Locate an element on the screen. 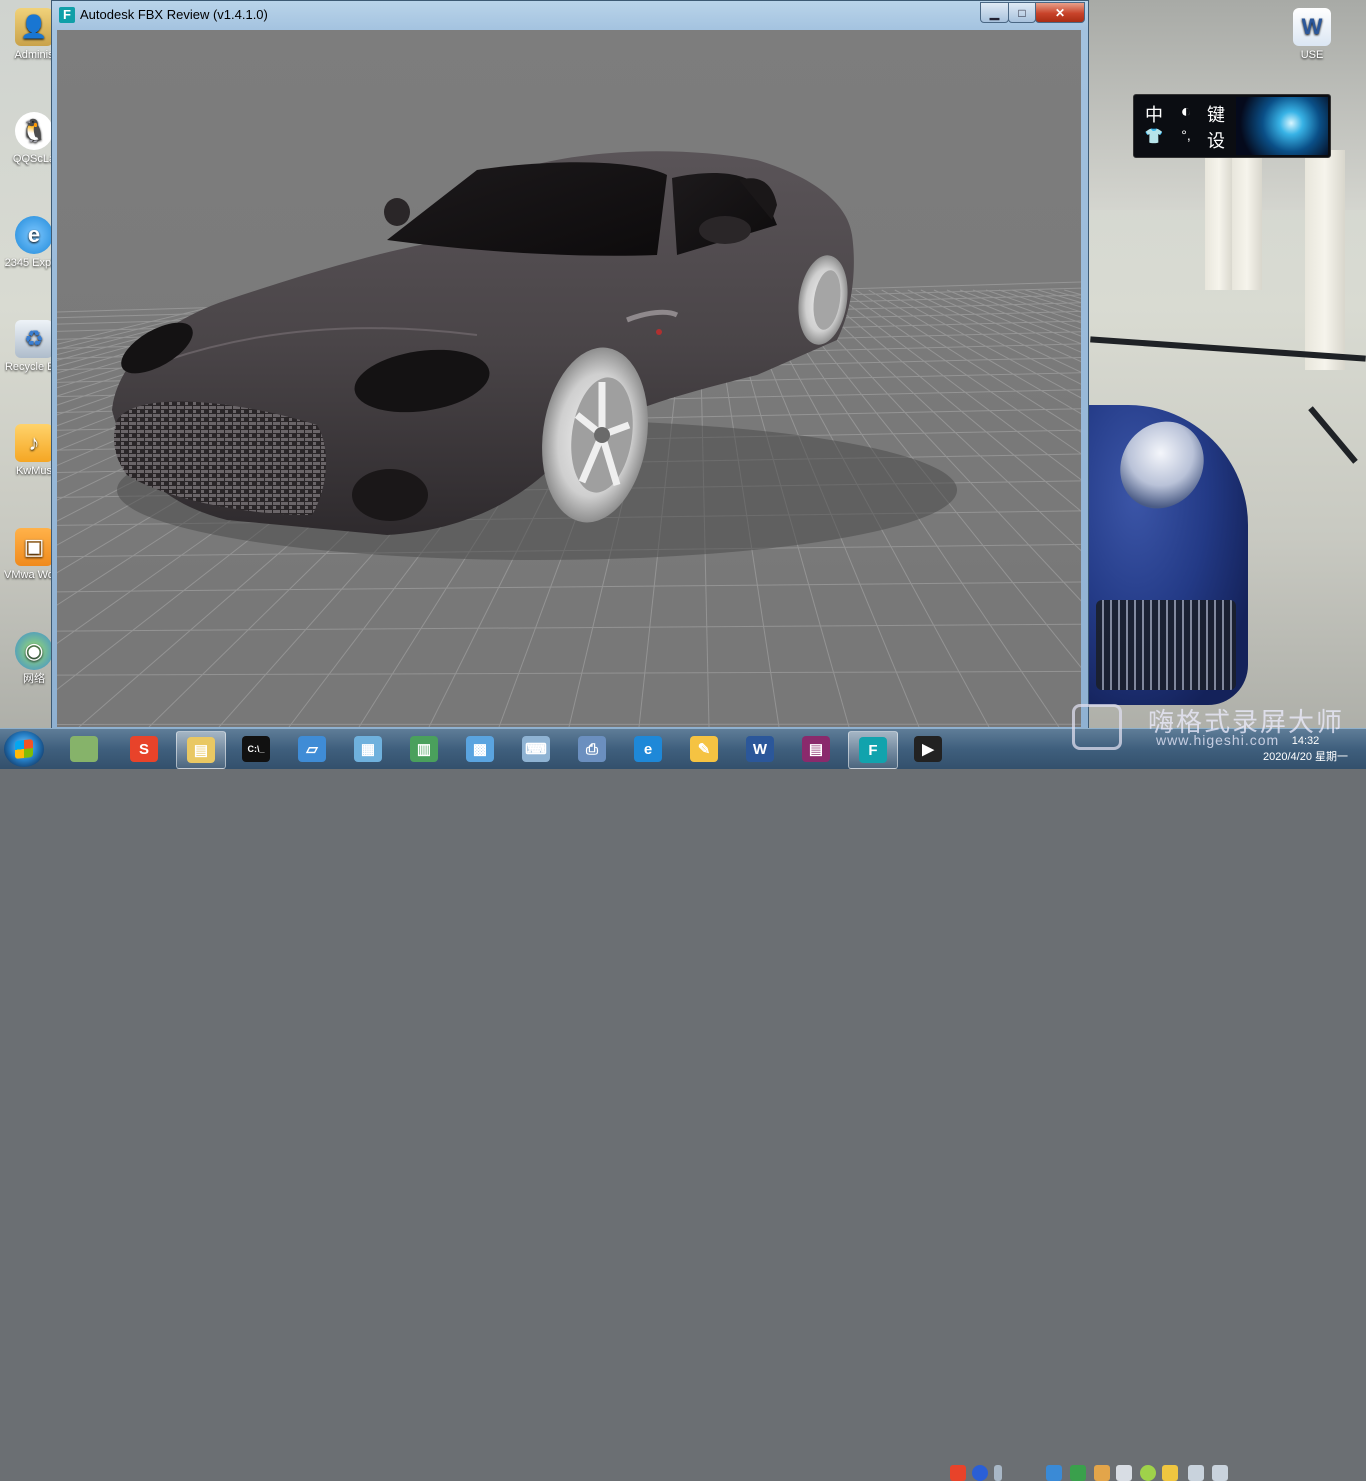 This screenshot has width=1366, height=1481. recycle-bin-icon: ♻ is located at coordinates (34, 339).